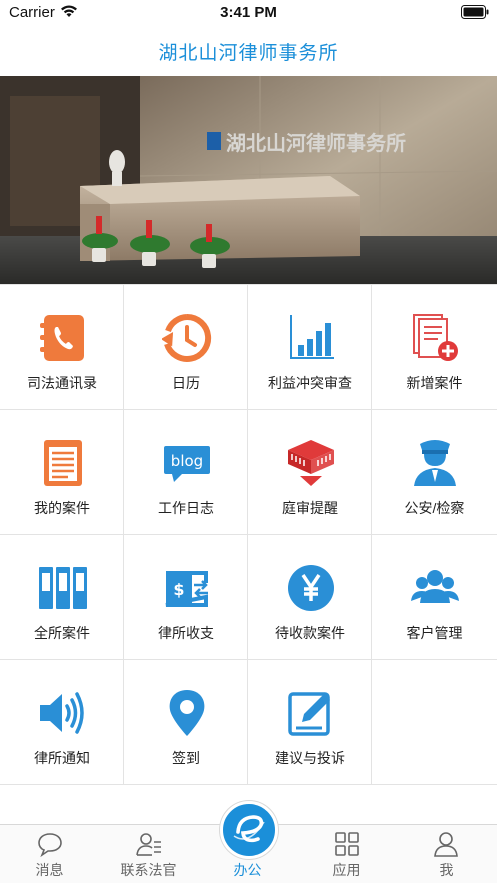 The width and height of the screenshot is (497, 883). Describe the element at coordinates (50, 845) in the screenshot. I see `chat-bubble-icon` at that location.